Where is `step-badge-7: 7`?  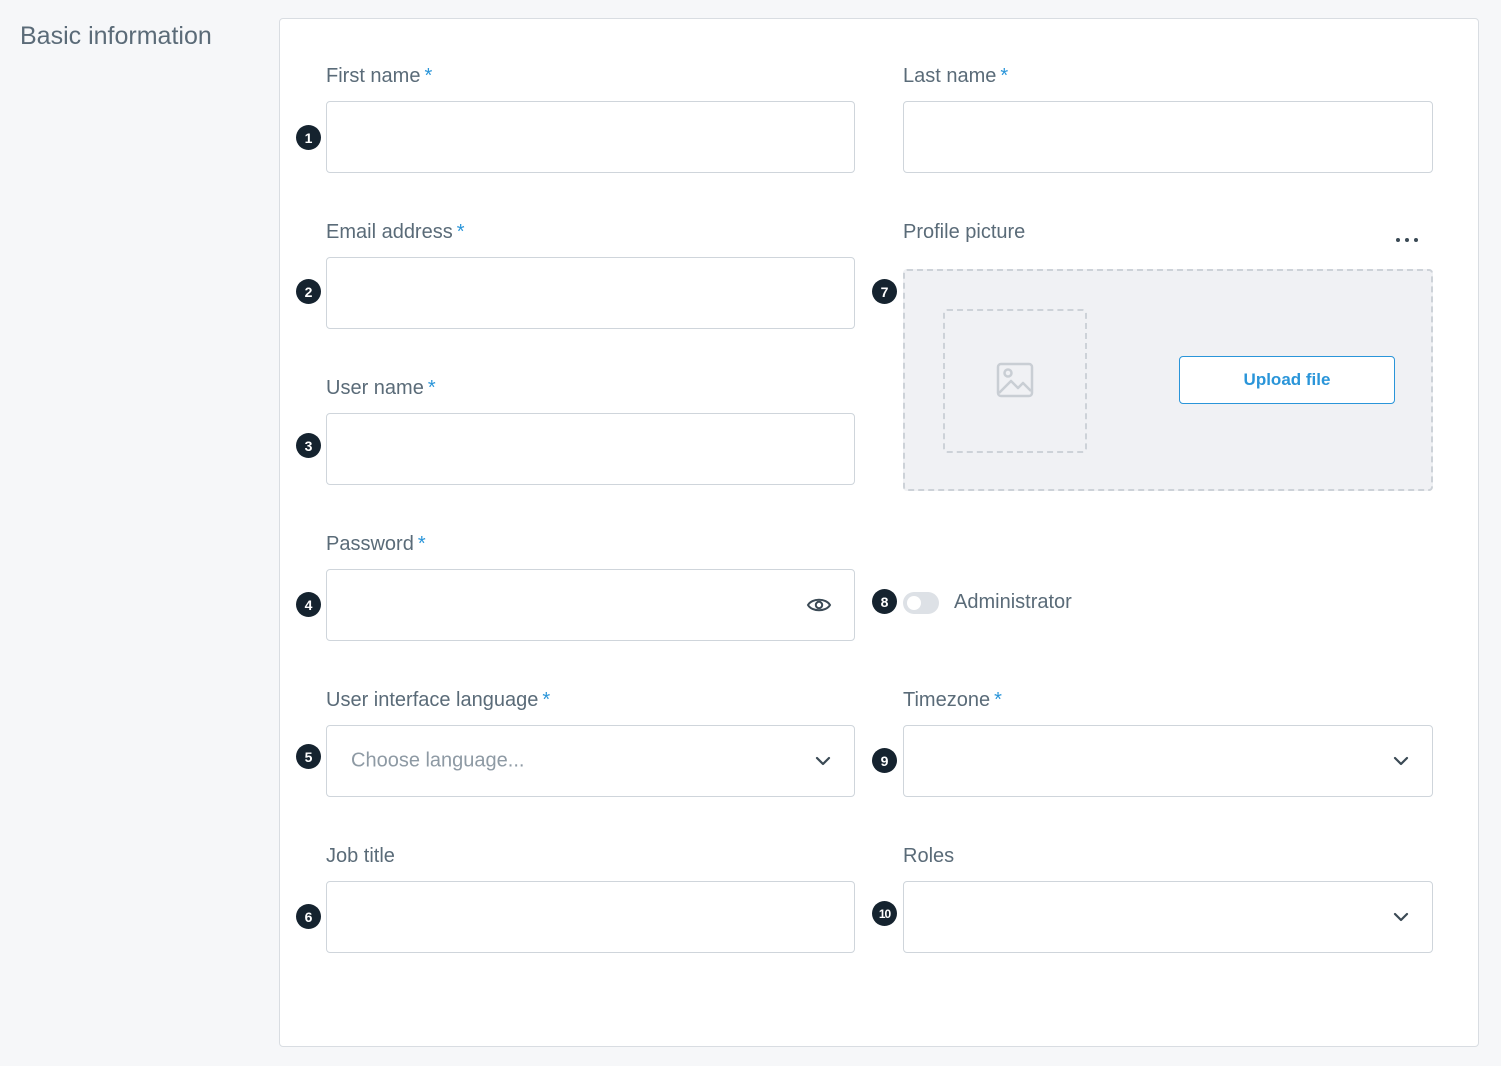
step-badge-7: 7 is located at coordinates (884, 291).